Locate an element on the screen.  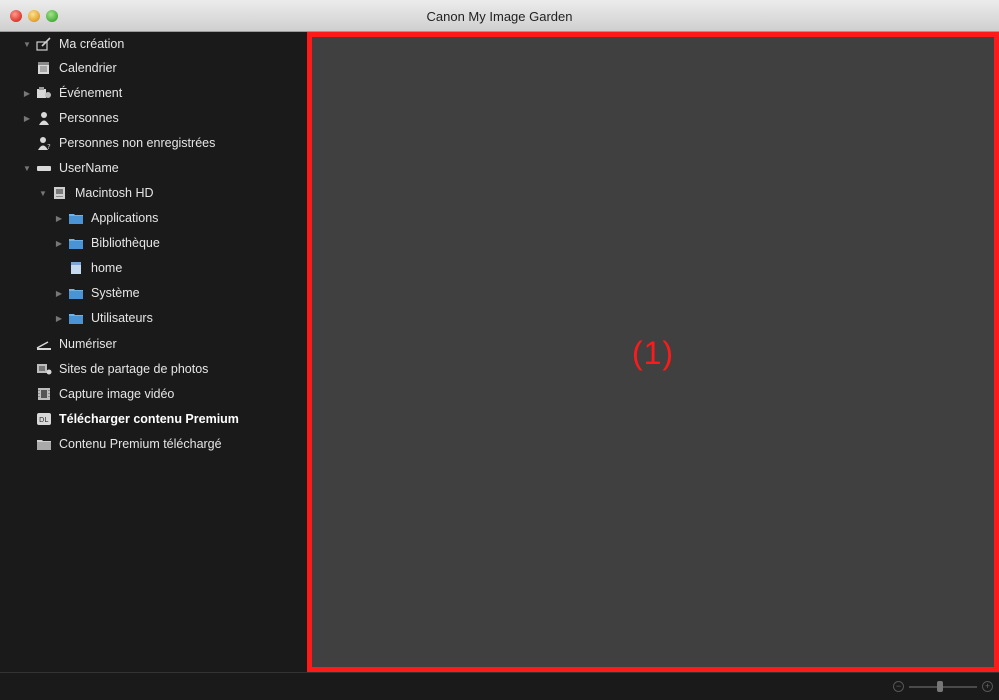
zoom-track is located at coordinates (943, 687).